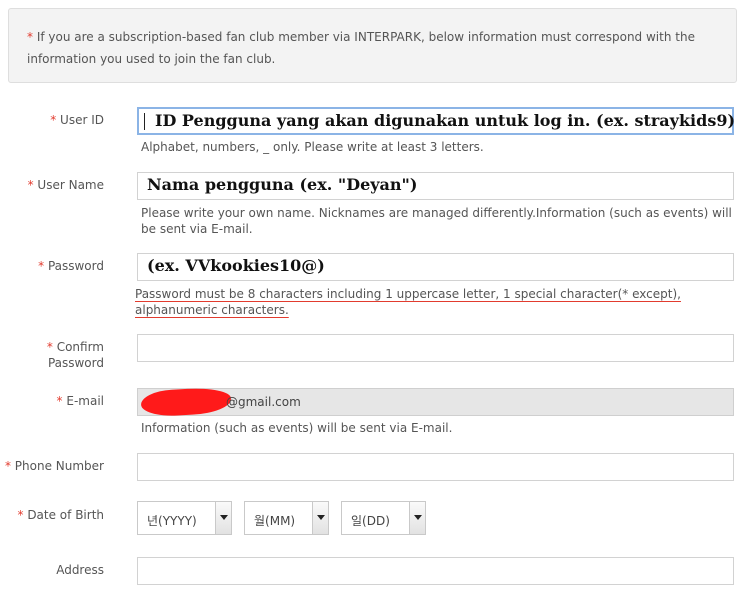  I want to click on confirm-password-label-line2: Password, so click(75, 363).